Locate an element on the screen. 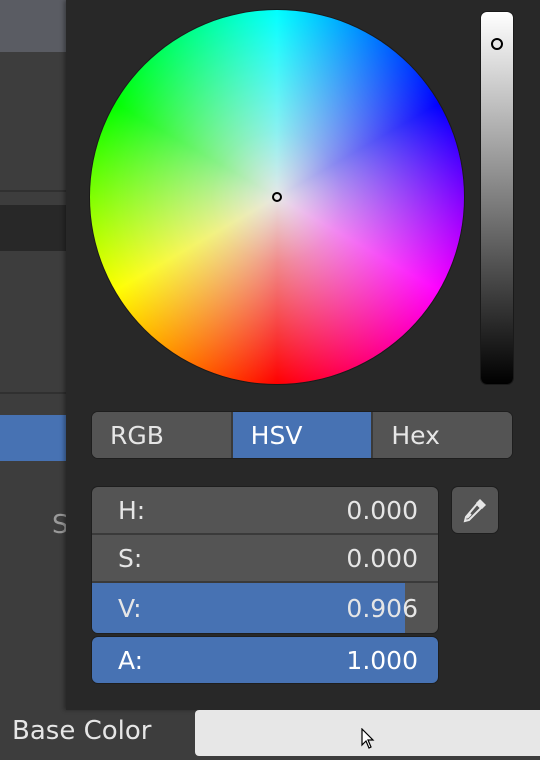 This screenshot has width=540, height=760. color-mode-tabs: RGB HSV Hex is located at coordinates (302, 435).